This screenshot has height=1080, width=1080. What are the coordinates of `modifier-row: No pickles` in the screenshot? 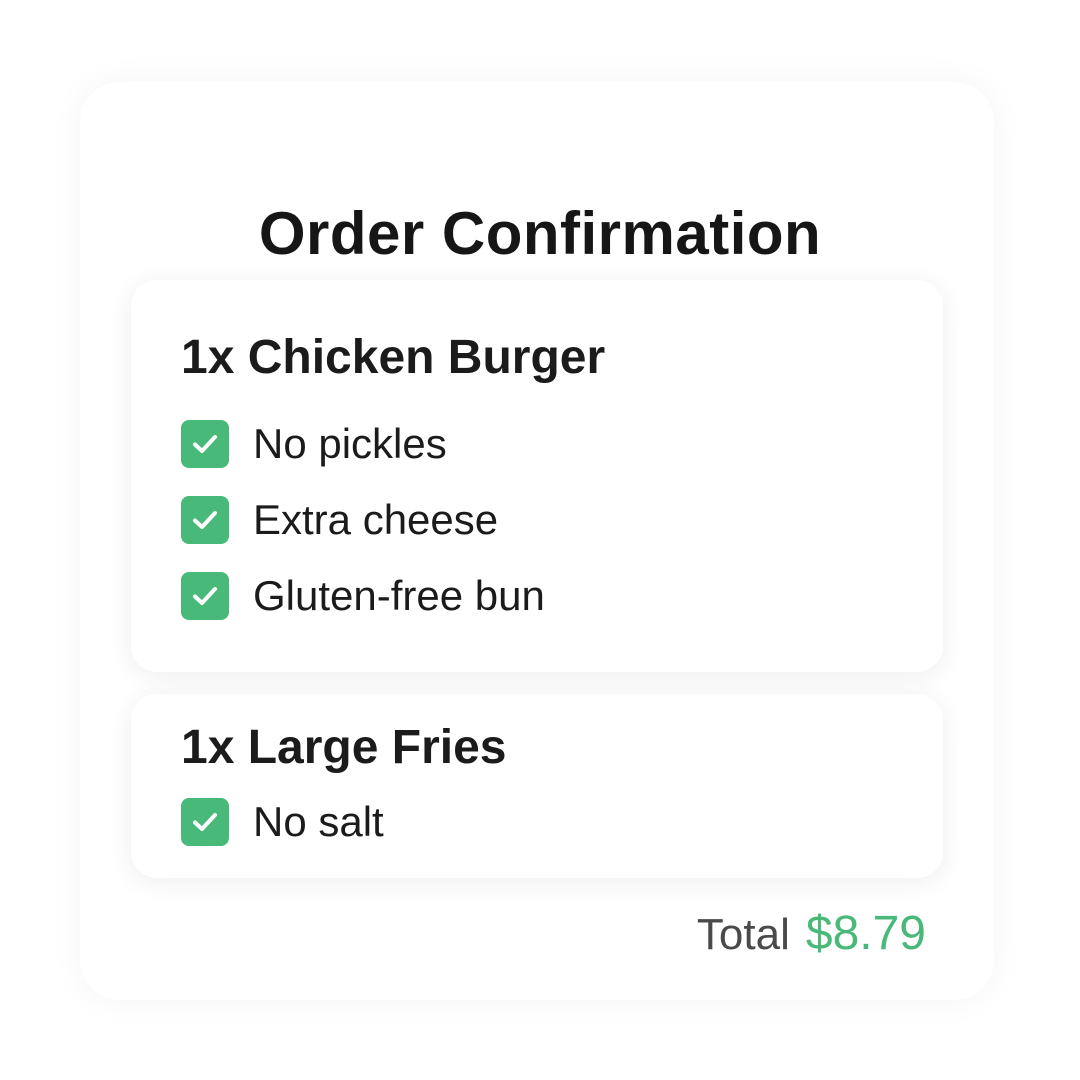 It's located at (363, 444).